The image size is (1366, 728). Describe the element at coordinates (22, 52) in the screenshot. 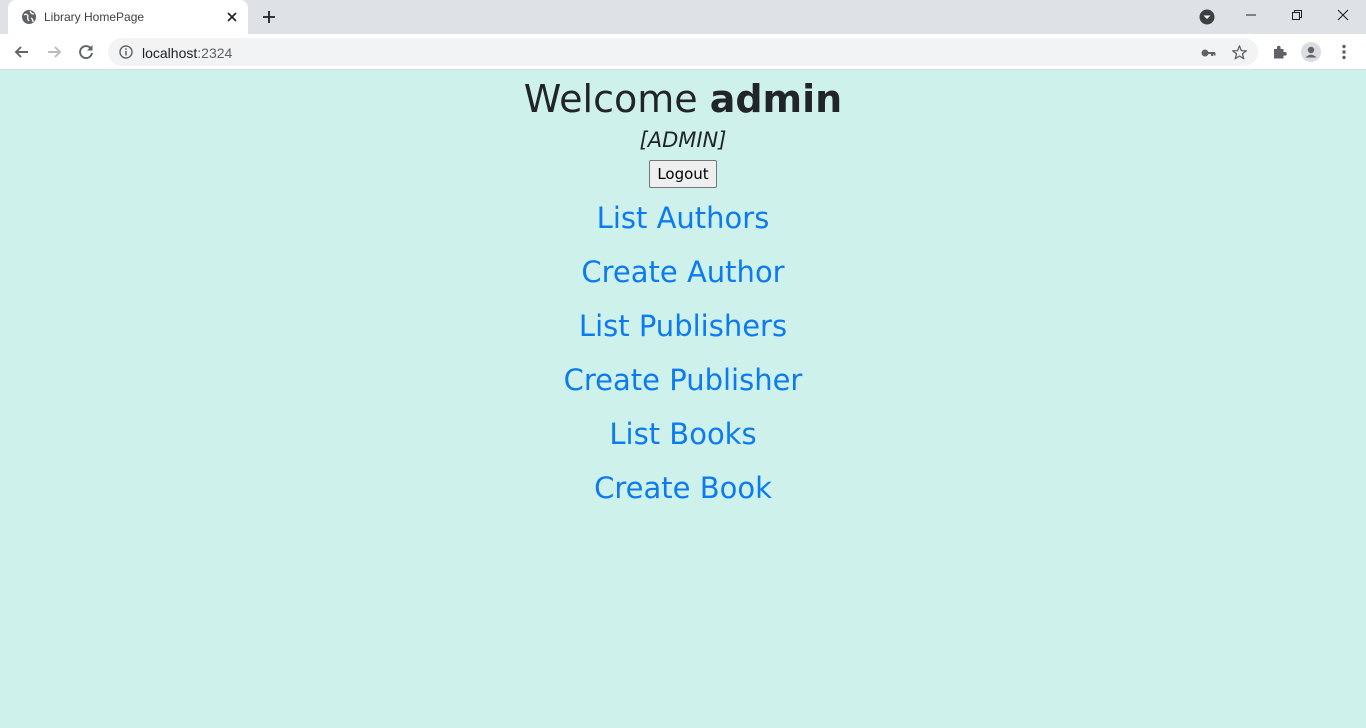

I see `back-arrow-icon` at that location.